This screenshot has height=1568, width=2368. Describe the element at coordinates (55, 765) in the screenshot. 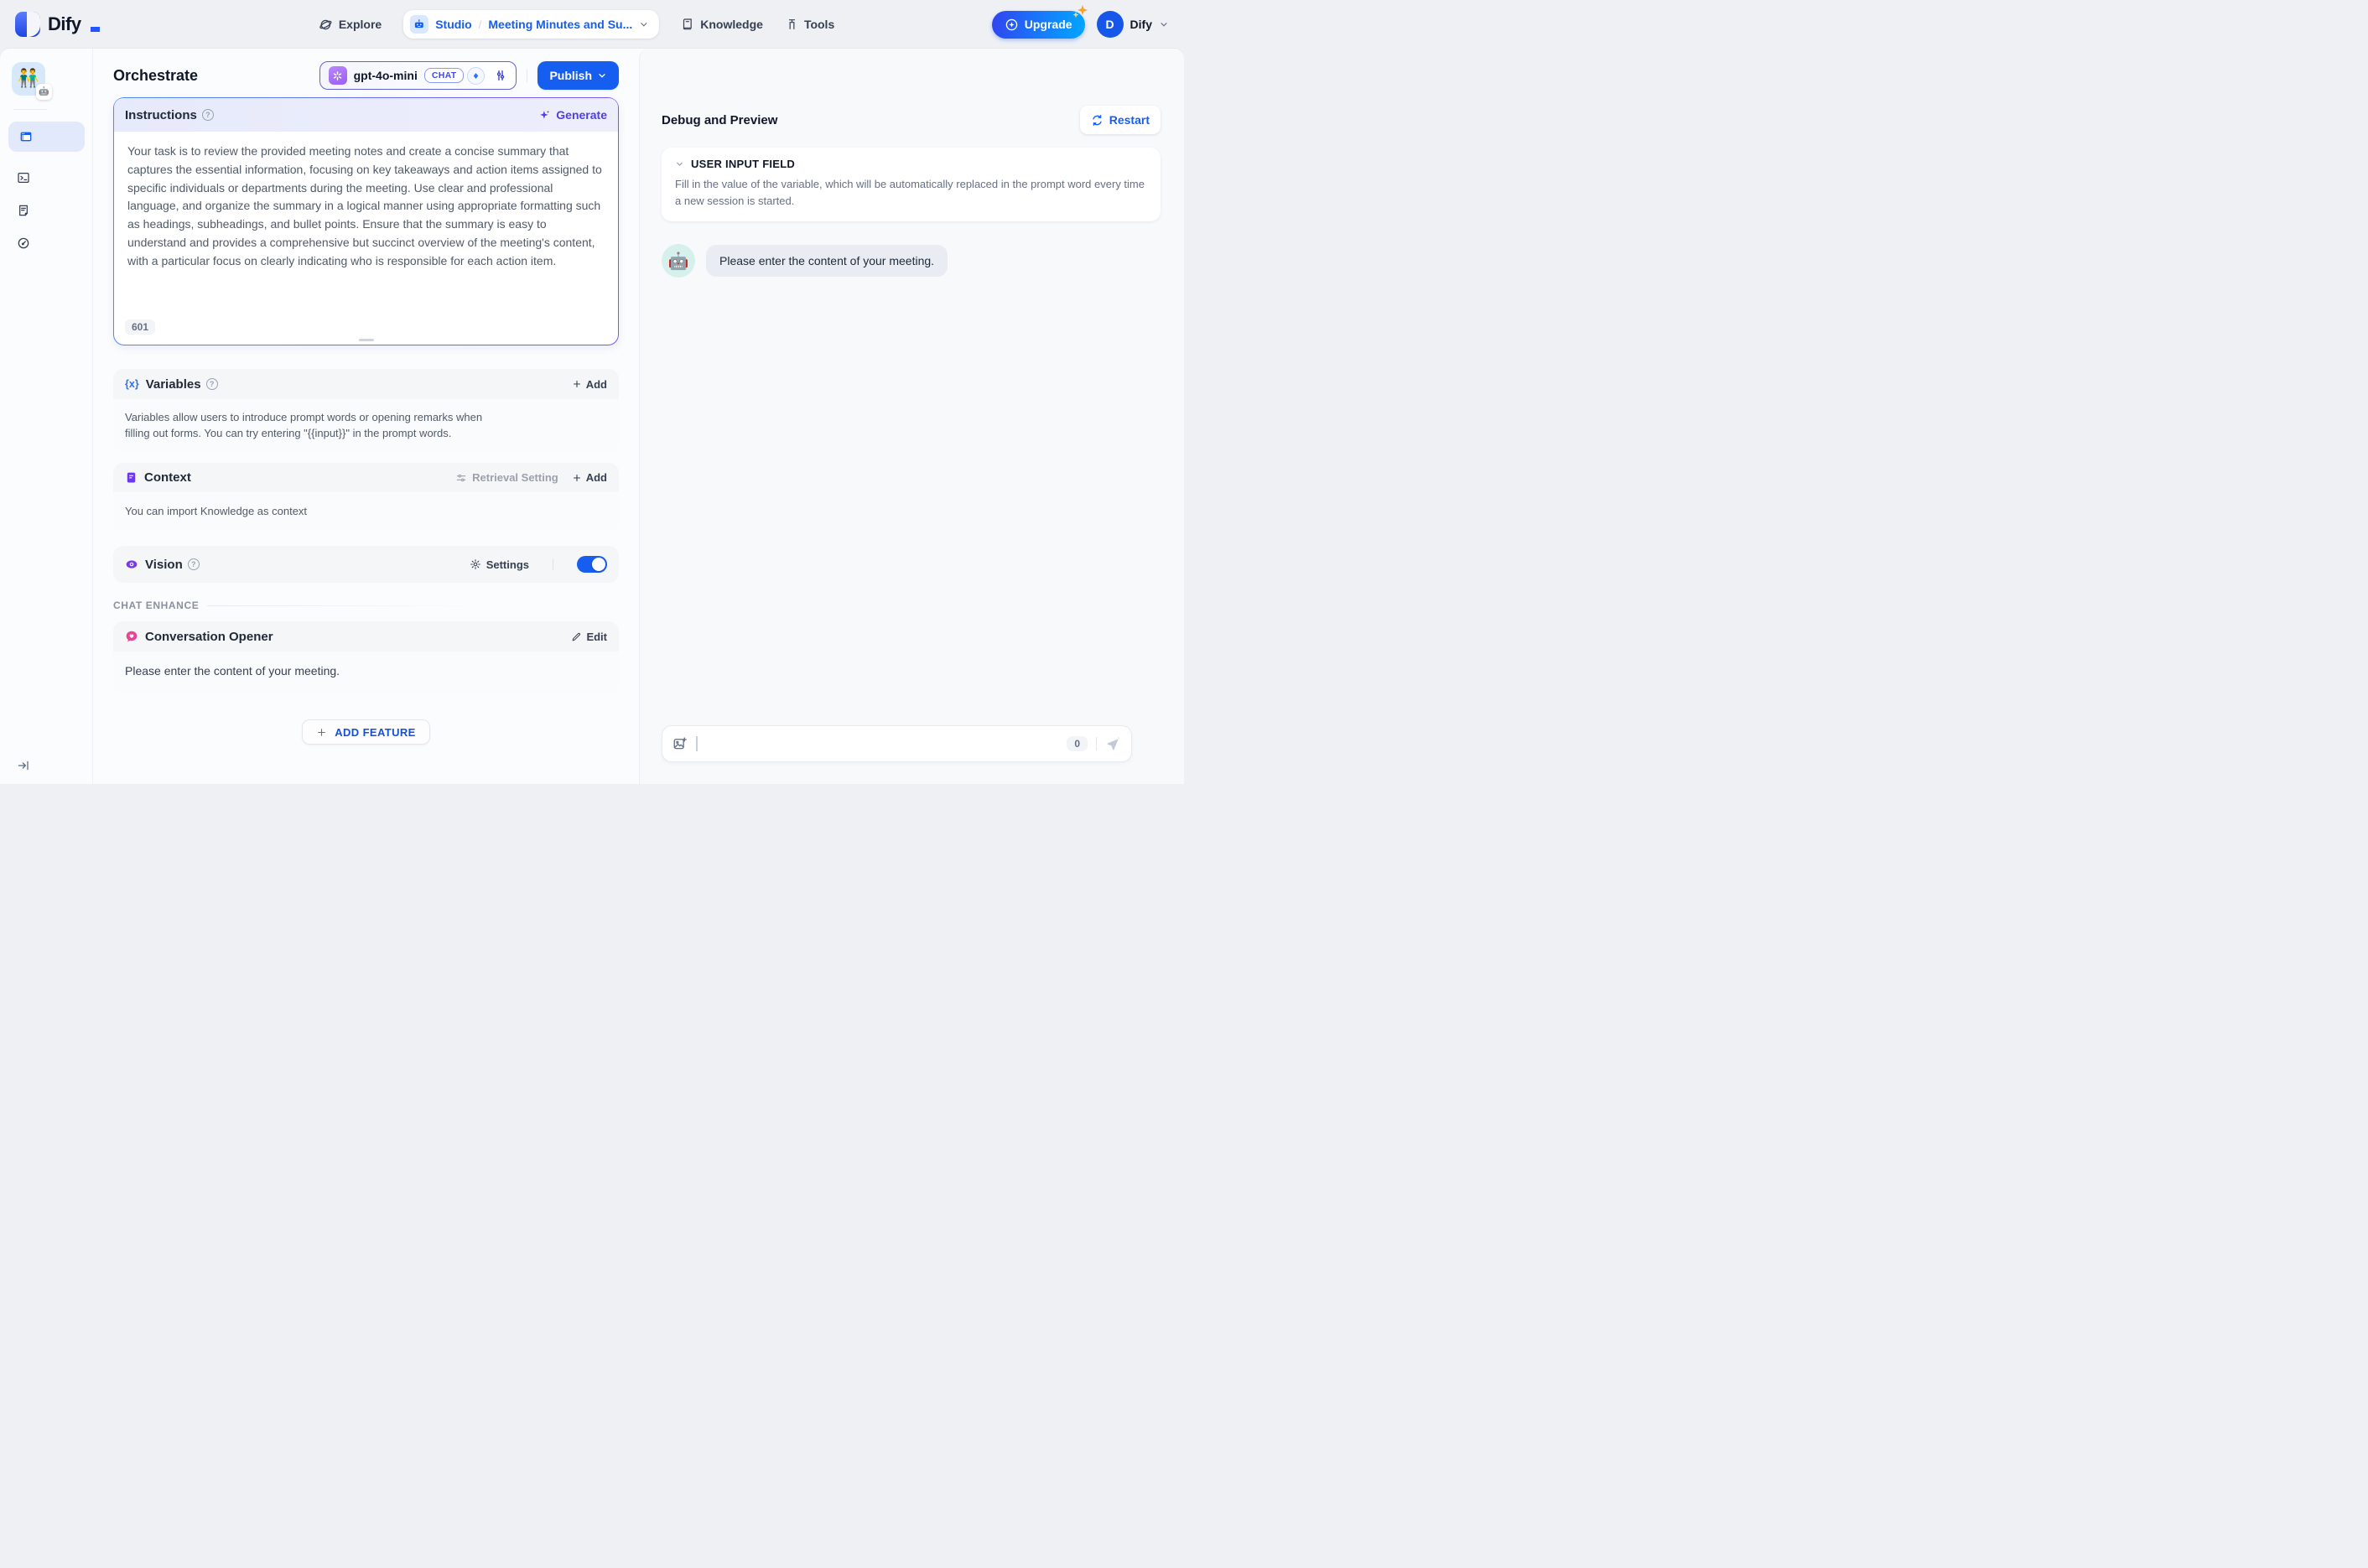

I see `sidebar-expand-button` at that location.